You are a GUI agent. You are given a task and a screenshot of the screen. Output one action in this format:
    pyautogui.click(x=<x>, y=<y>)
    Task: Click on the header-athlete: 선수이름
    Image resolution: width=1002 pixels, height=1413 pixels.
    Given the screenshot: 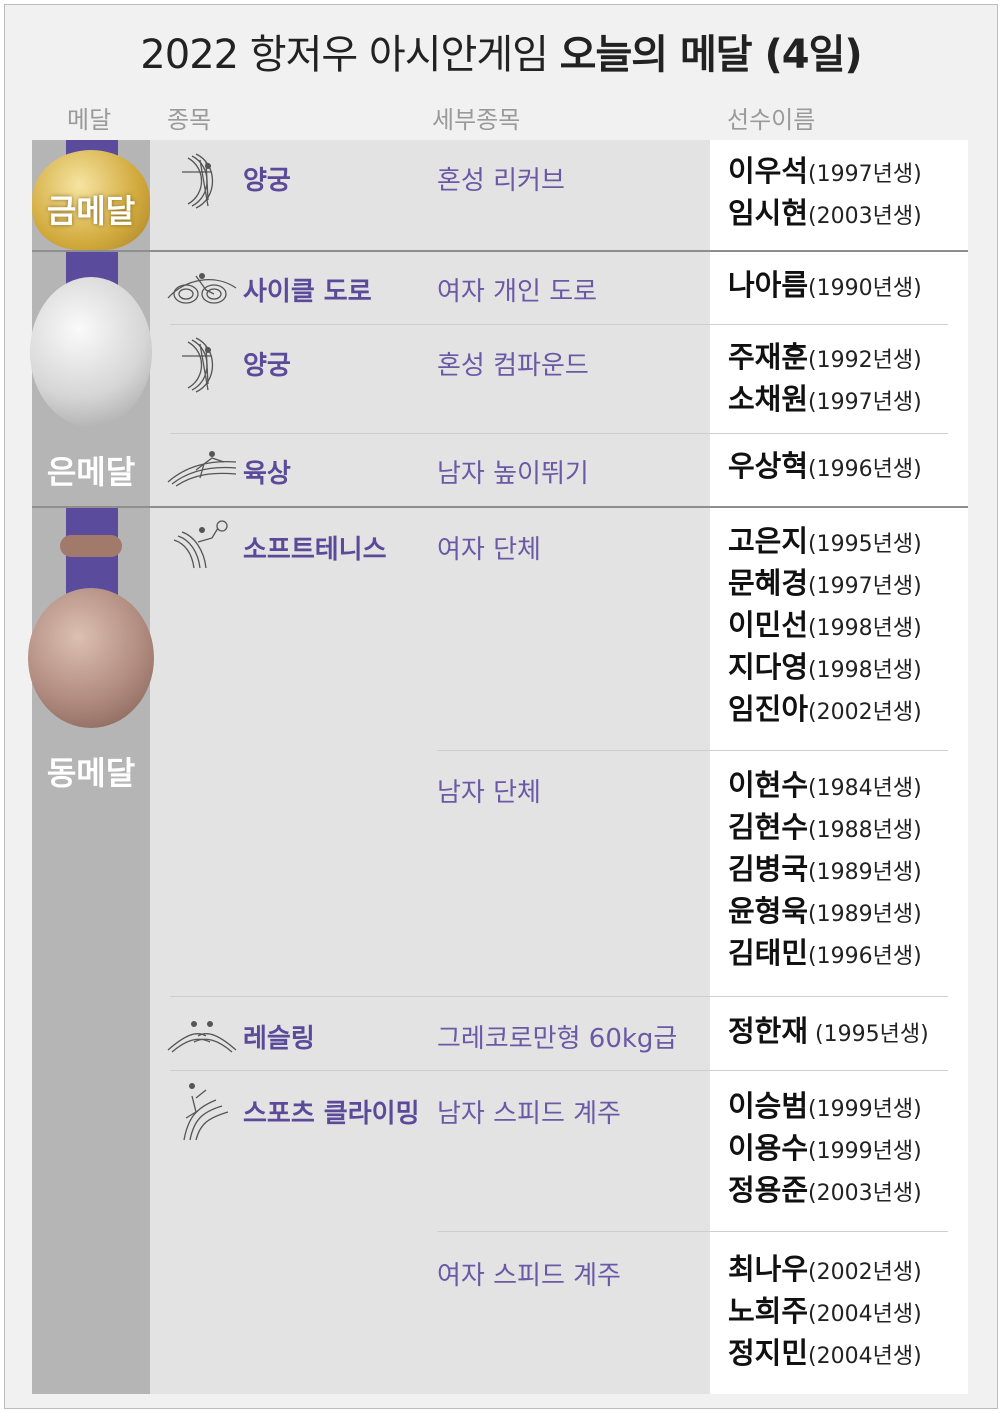 What is the action you would take?
    pyautogui.click(x=771, y=120)
    